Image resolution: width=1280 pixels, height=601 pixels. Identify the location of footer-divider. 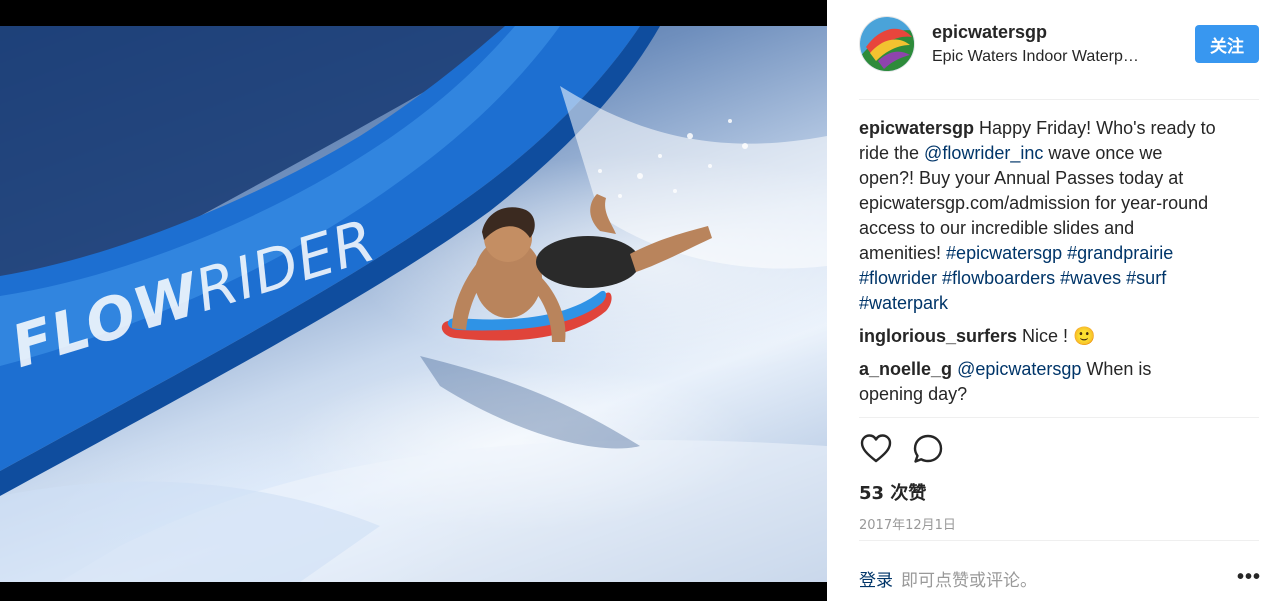
(1059, 540).